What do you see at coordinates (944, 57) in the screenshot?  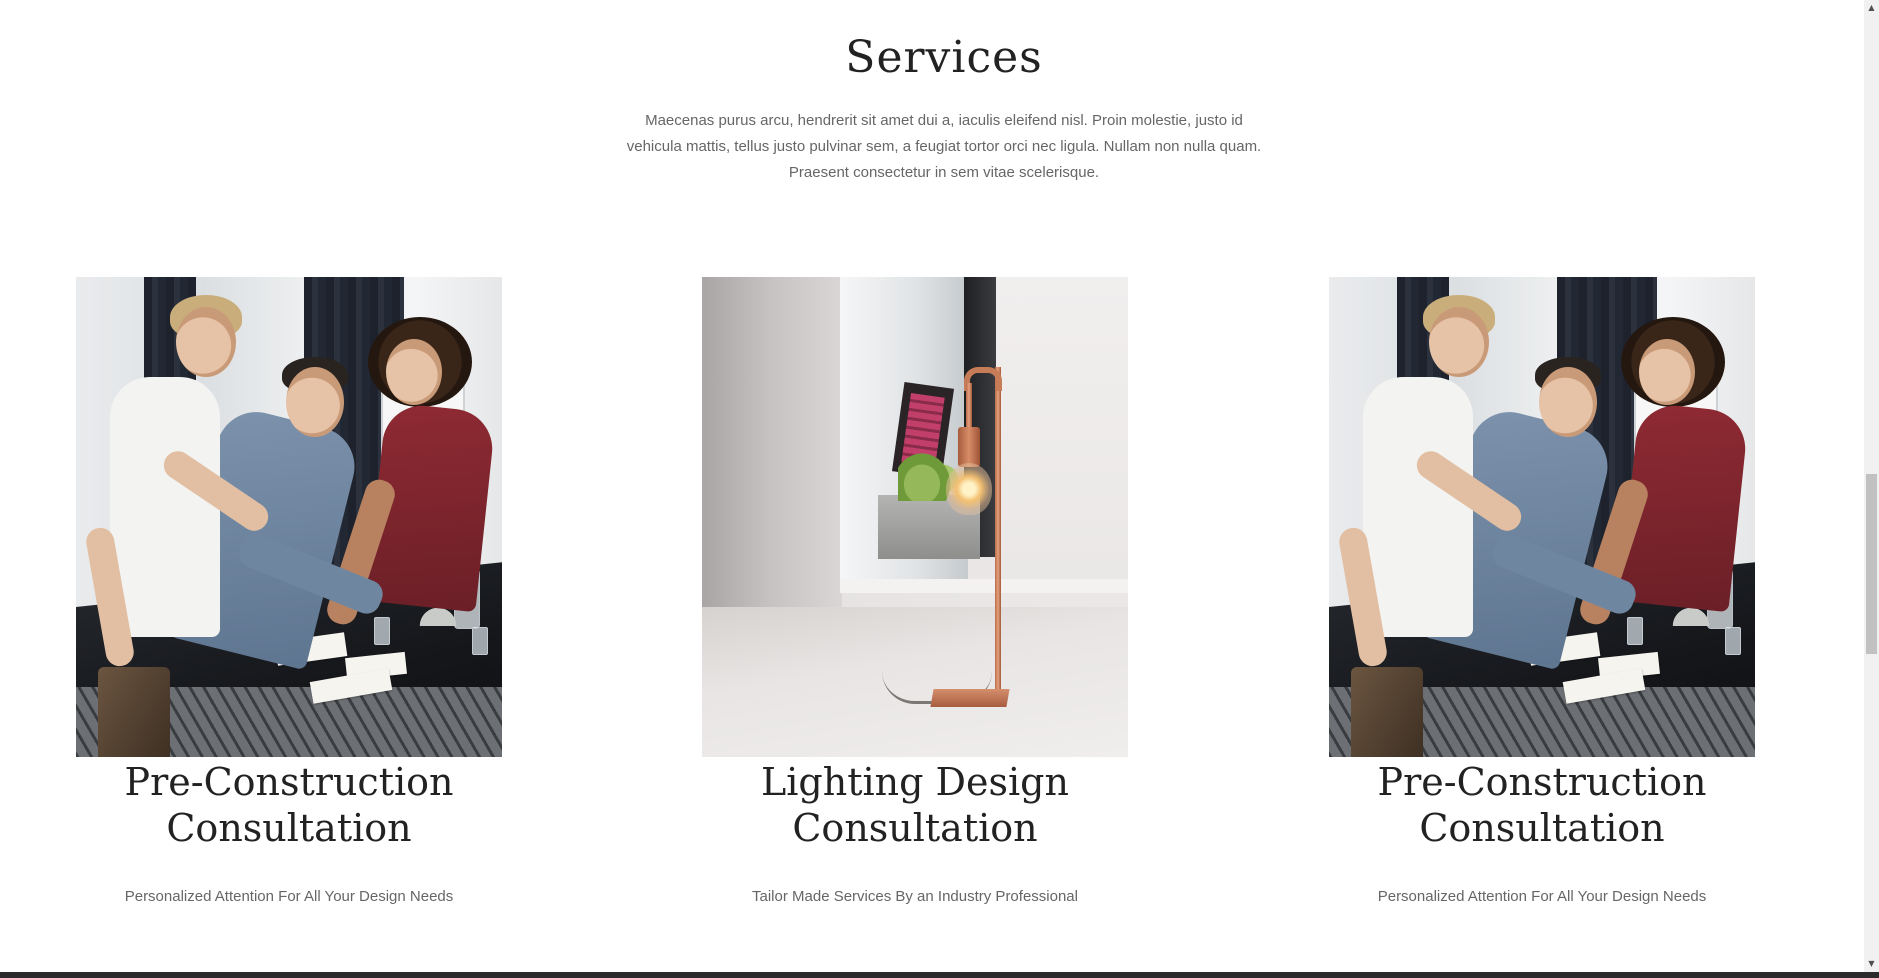 I see `services-heading: Services` at bounding box center [944, 57].